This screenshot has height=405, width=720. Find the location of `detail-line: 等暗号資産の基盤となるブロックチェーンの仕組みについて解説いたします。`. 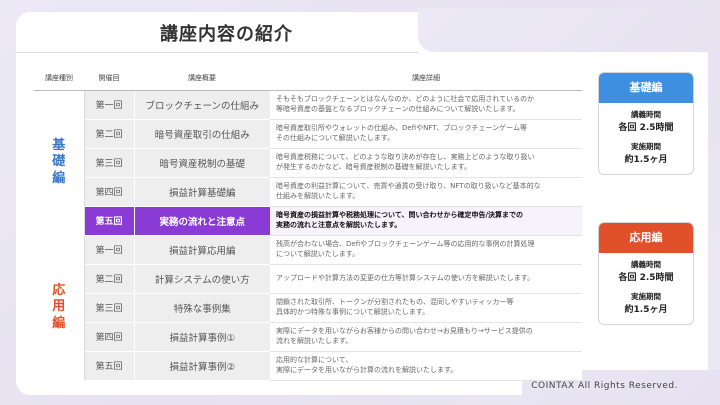

detail-line: 等暗号資産の基盤となるブロックチェーンの仕組みについて解説いたします。 is located at coordinates (398, 108).